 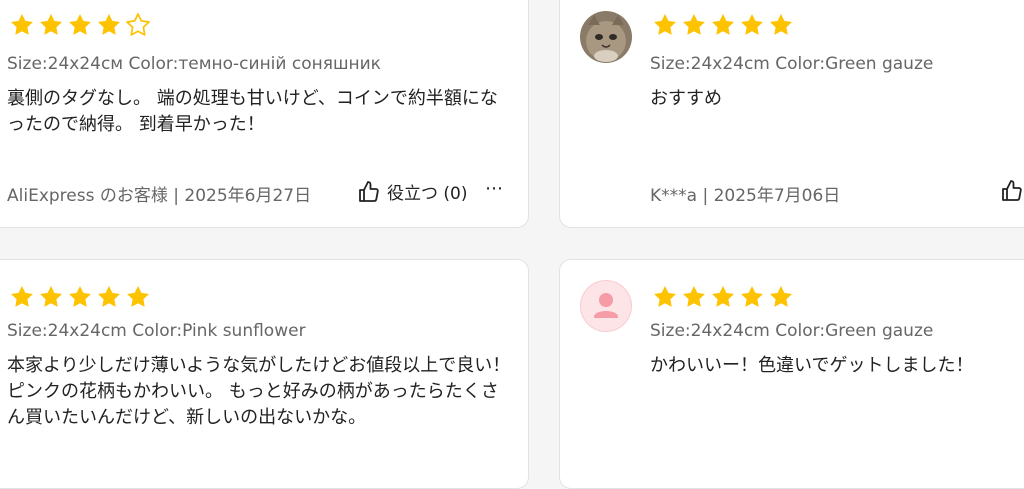 I want to click on helpful-label: 役立つ (0), so click(x=427, y=194).